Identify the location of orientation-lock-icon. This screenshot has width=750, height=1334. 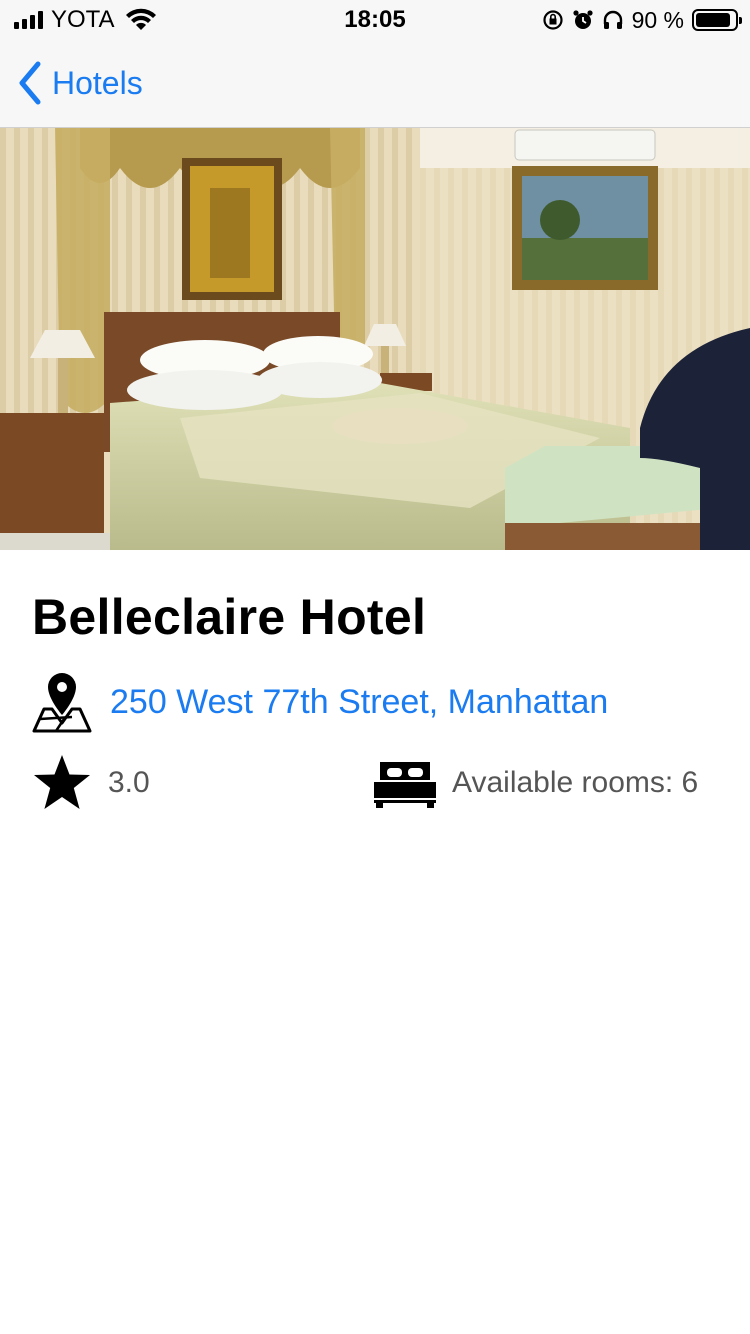
(552, 20).